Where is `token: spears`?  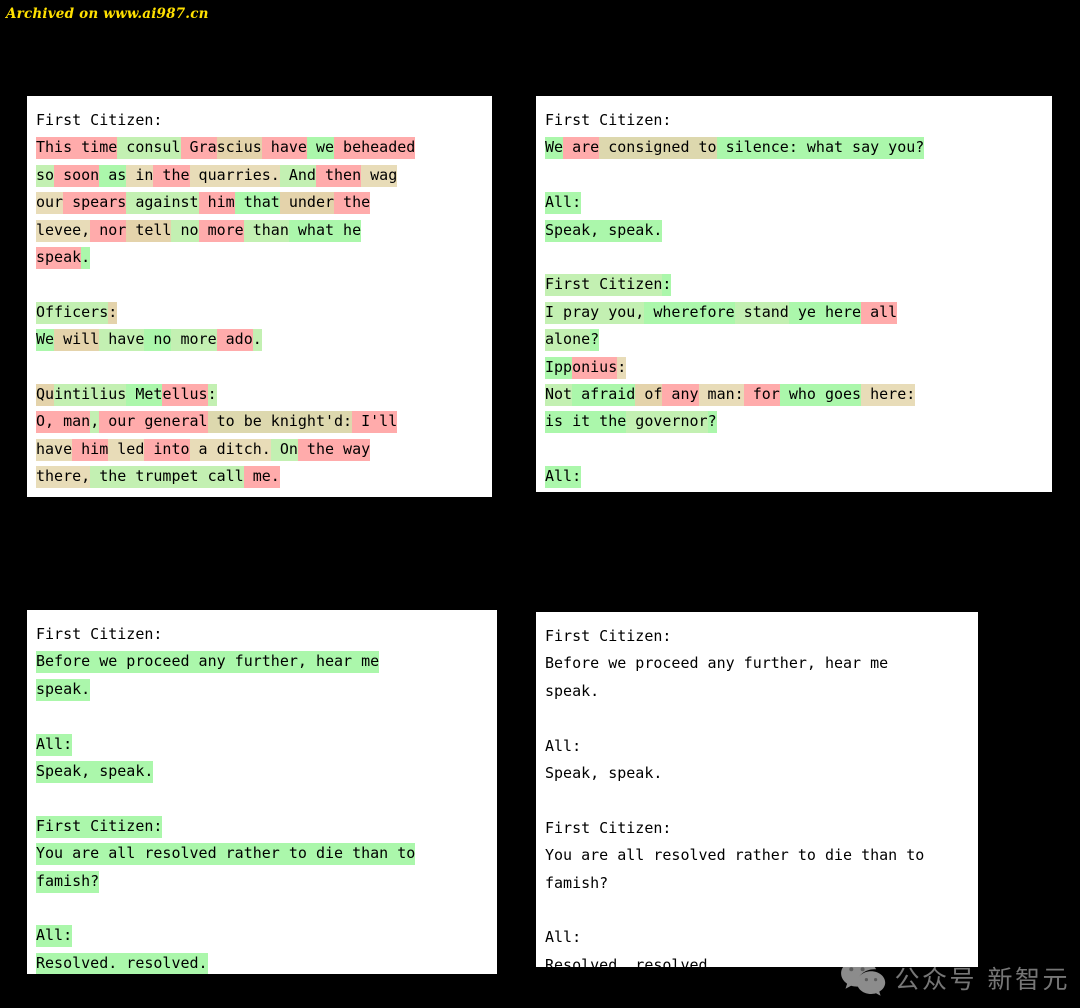 token: spears is located at coordinates (95, 203).